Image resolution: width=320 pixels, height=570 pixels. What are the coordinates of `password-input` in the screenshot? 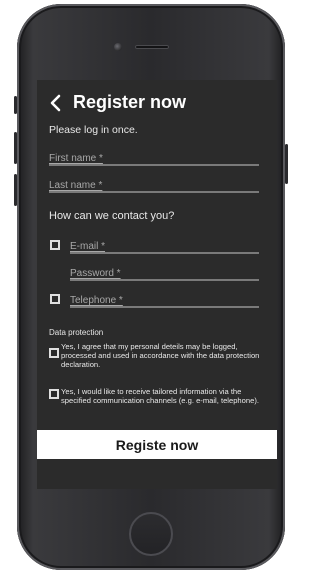 It's located at (164, 273).